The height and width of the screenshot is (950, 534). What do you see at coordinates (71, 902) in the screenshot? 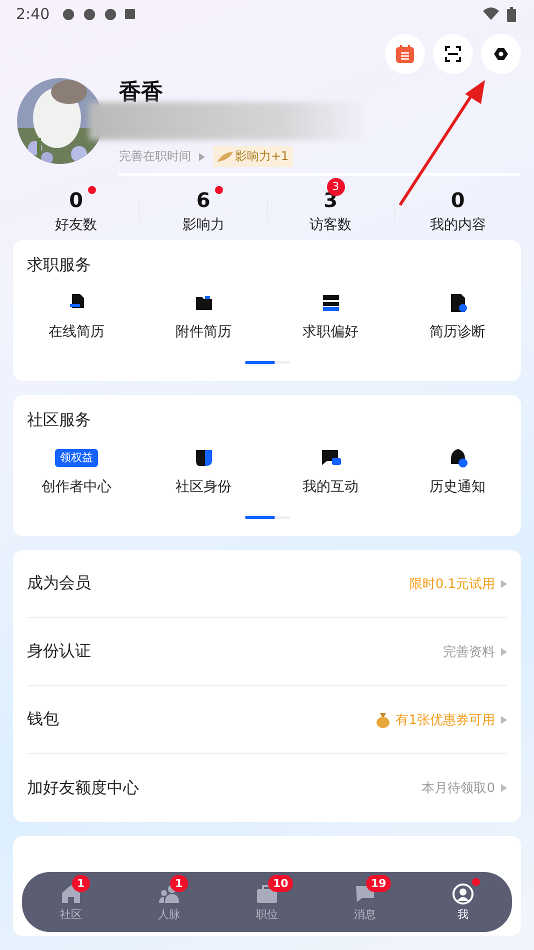
I see `nav-tab: 1 社区` at bounding box center [71, 902].